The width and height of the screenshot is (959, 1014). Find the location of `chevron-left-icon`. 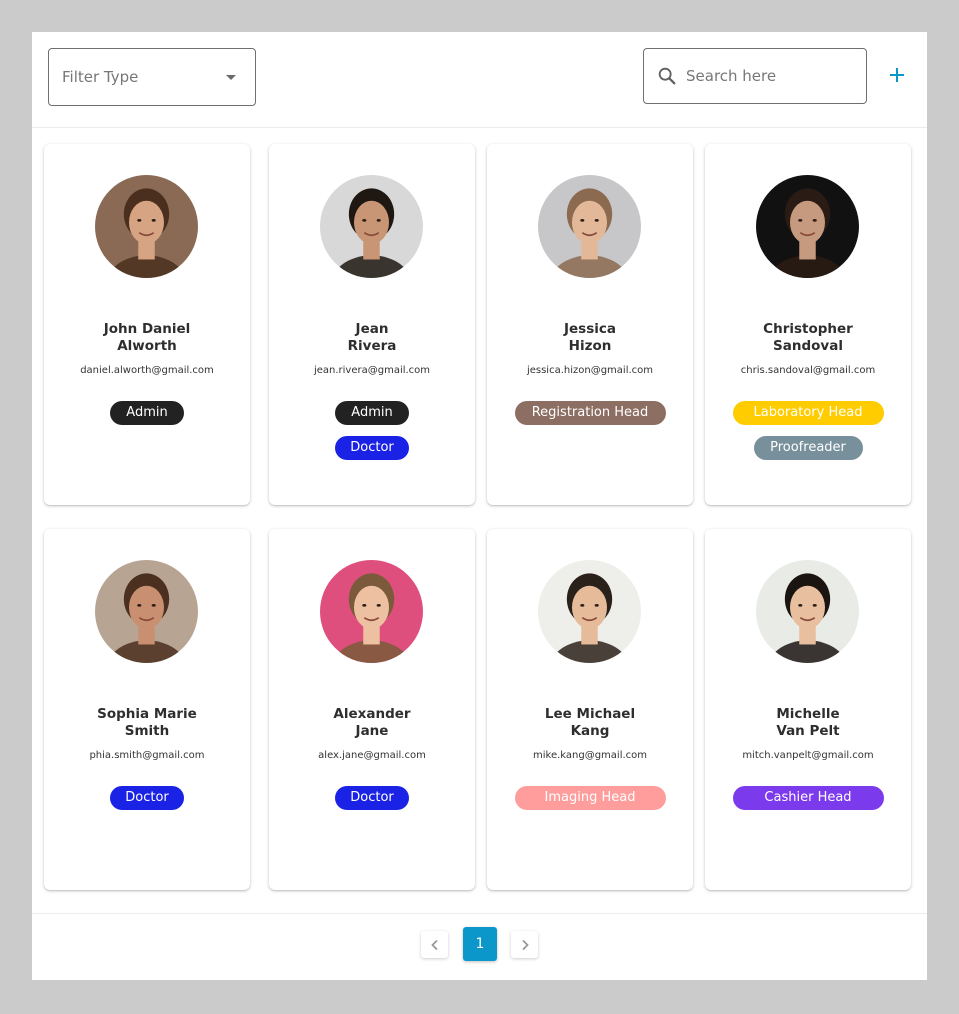

chevron-left-icon is located at coordinates (434, 944).